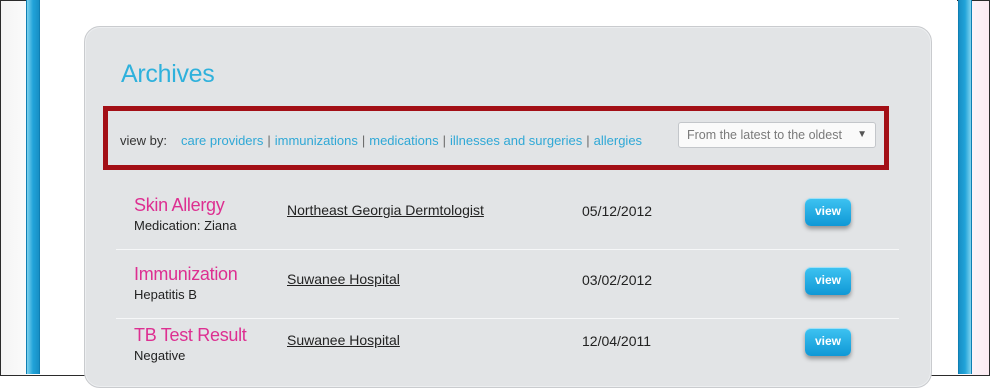 Image resolution: width=990 pixels, height=388 pixels. Describe the element at coordinates (764, 135) in the screenshot. I see `sort-selected-value: From the latest to the oldest` at that location.